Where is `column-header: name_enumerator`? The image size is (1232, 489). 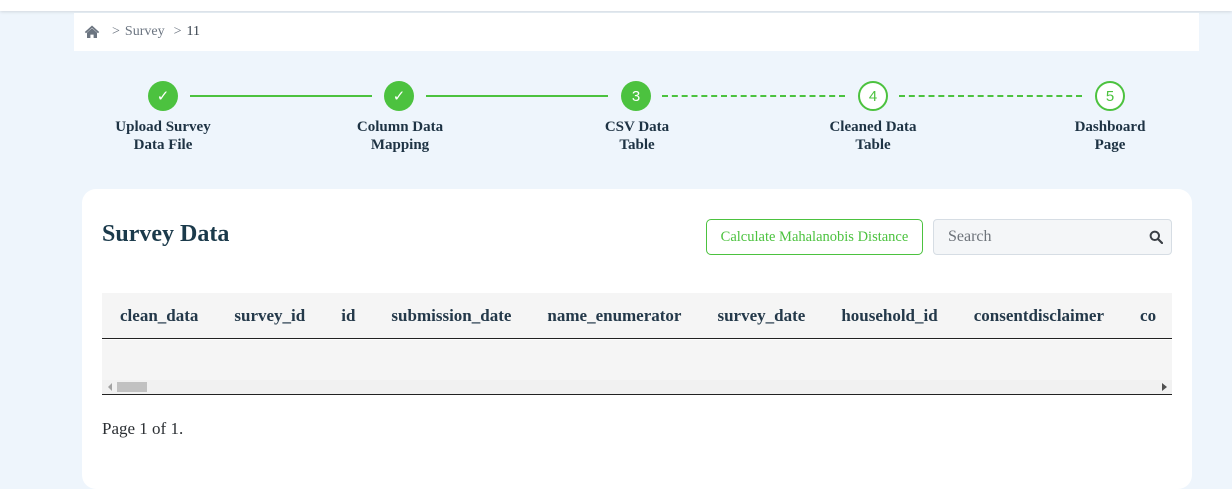
column-header: name_enumerator is located at coordinates (614, 316).